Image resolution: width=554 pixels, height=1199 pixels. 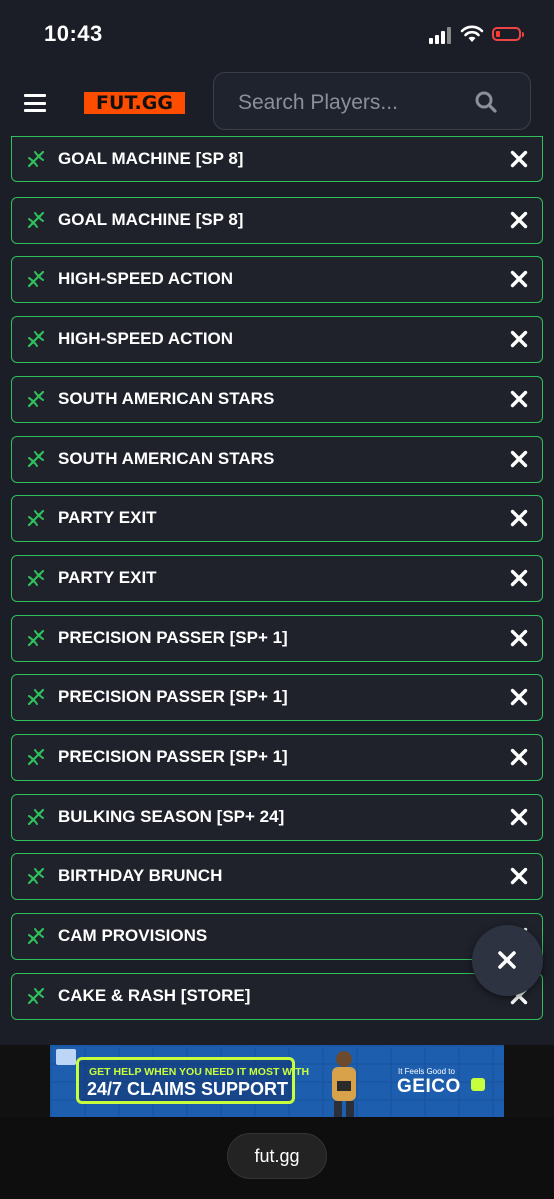 What do you see at coordinates (73, 33) in the screenshot?
I see `status-time: 10:43` at bounding box center [73, 33].